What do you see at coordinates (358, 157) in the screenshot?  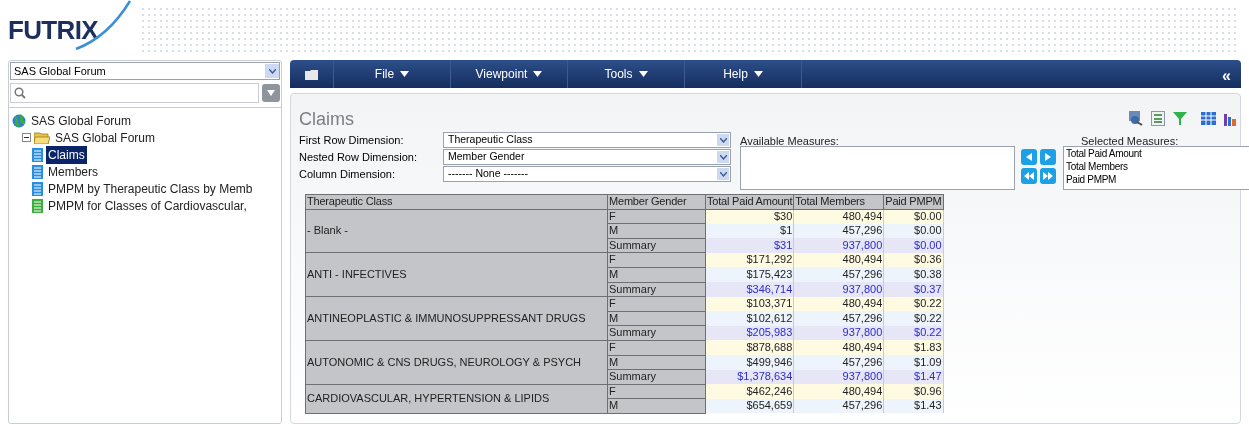 I see `field-label: Nested Row Dimension:` at bounding box center [358, 157].